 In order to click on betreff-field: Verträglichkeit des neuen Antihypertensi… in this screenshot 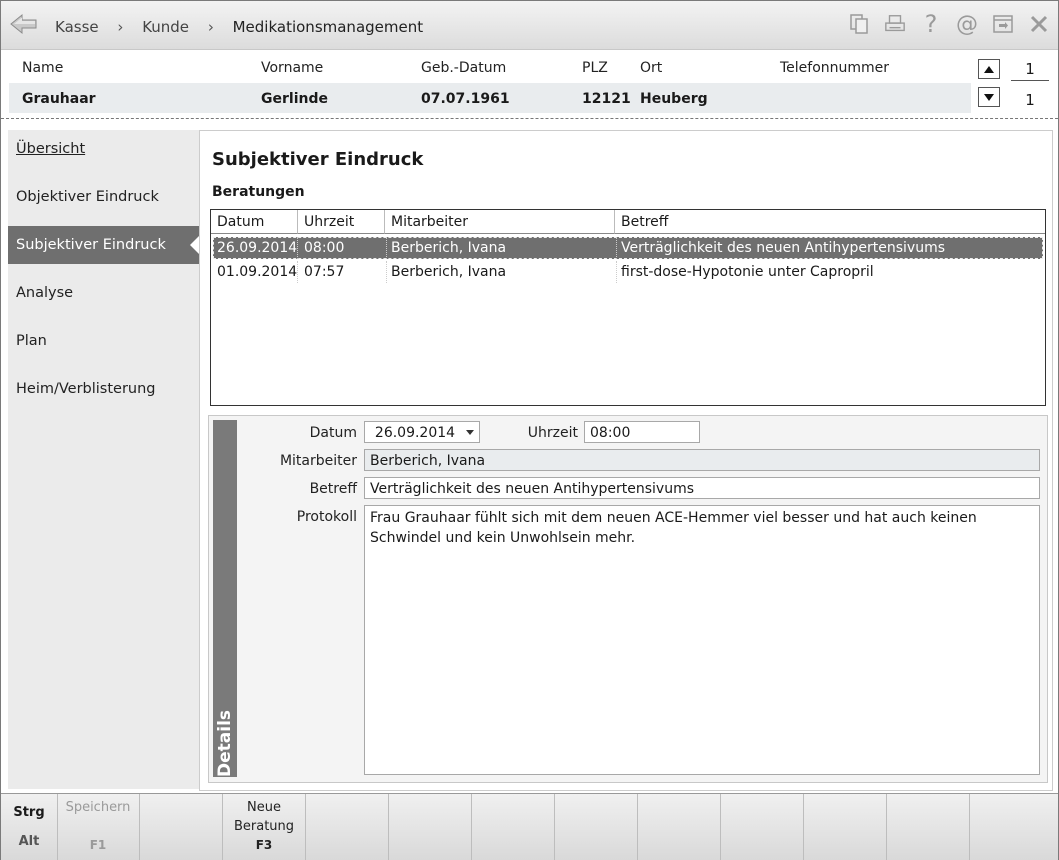, I will do `click(702, 488)`.